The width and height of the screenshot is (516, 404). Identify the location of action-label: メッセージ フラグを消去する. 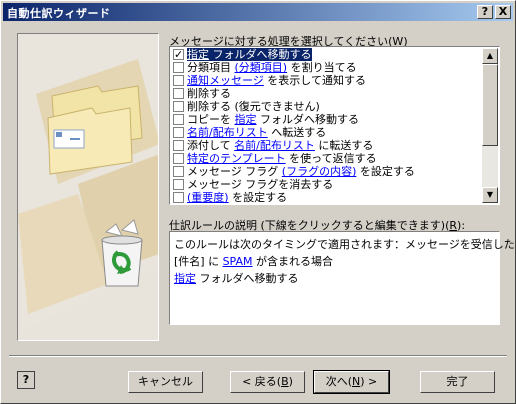
(260, 184).